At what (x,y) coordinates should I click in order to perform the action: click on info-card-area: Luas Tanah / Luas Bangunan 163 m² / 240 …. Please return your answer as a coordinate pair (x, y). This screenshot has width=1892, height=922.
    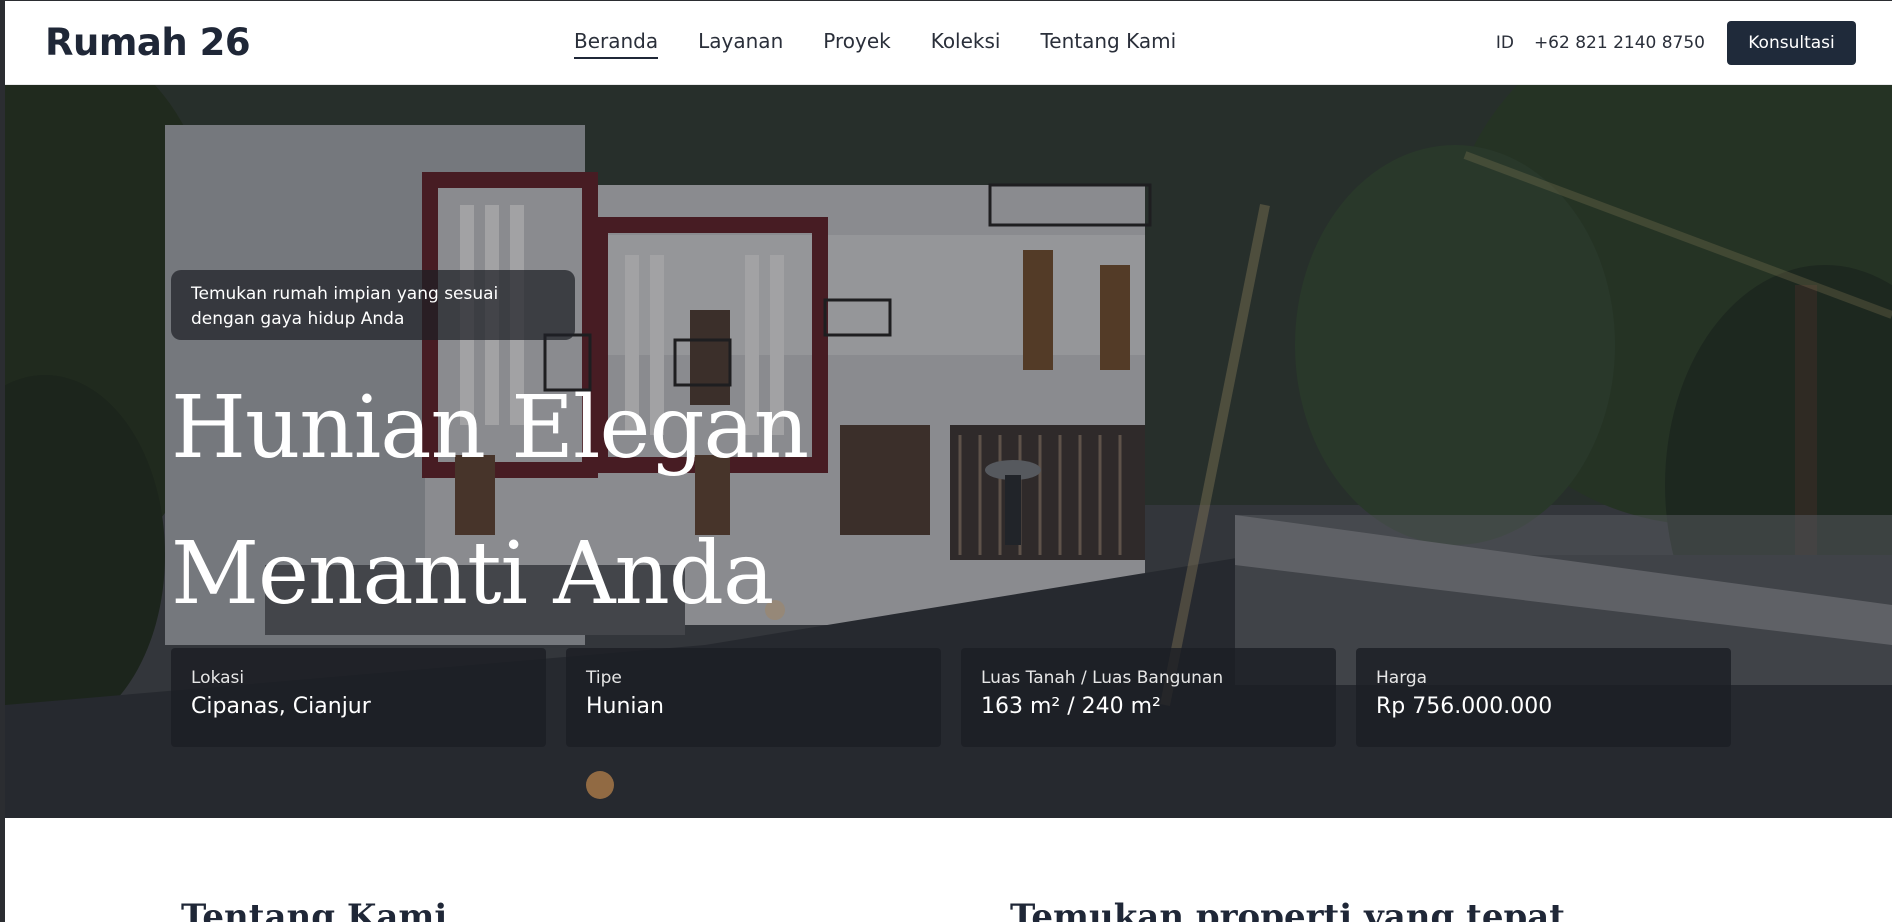
    Looking at the image, I should click on (1148, 697).